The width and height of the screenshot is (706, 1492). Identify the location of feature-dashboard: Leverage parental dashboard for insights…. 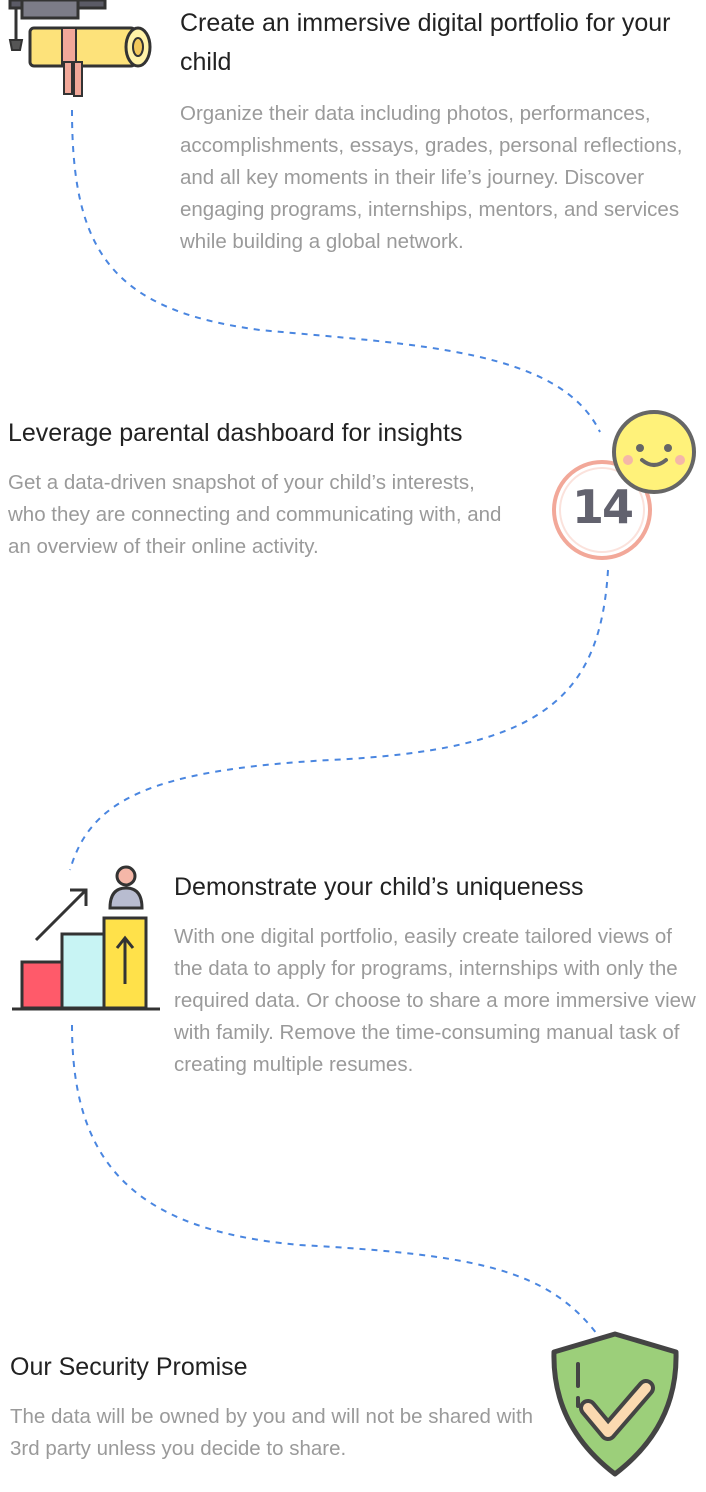
(263, 488).